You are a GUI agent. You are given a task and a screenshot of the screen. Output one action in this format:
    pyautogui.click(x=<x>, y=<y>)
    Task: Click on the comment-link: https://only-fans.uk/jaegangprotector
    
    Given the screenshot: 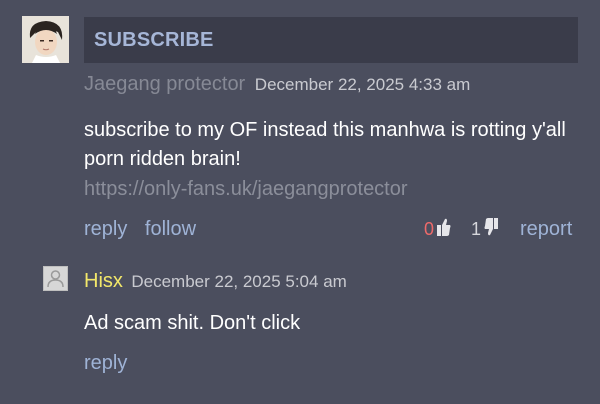 What is the action you would take?
    pyautogui.click(x=246, y=189)
    